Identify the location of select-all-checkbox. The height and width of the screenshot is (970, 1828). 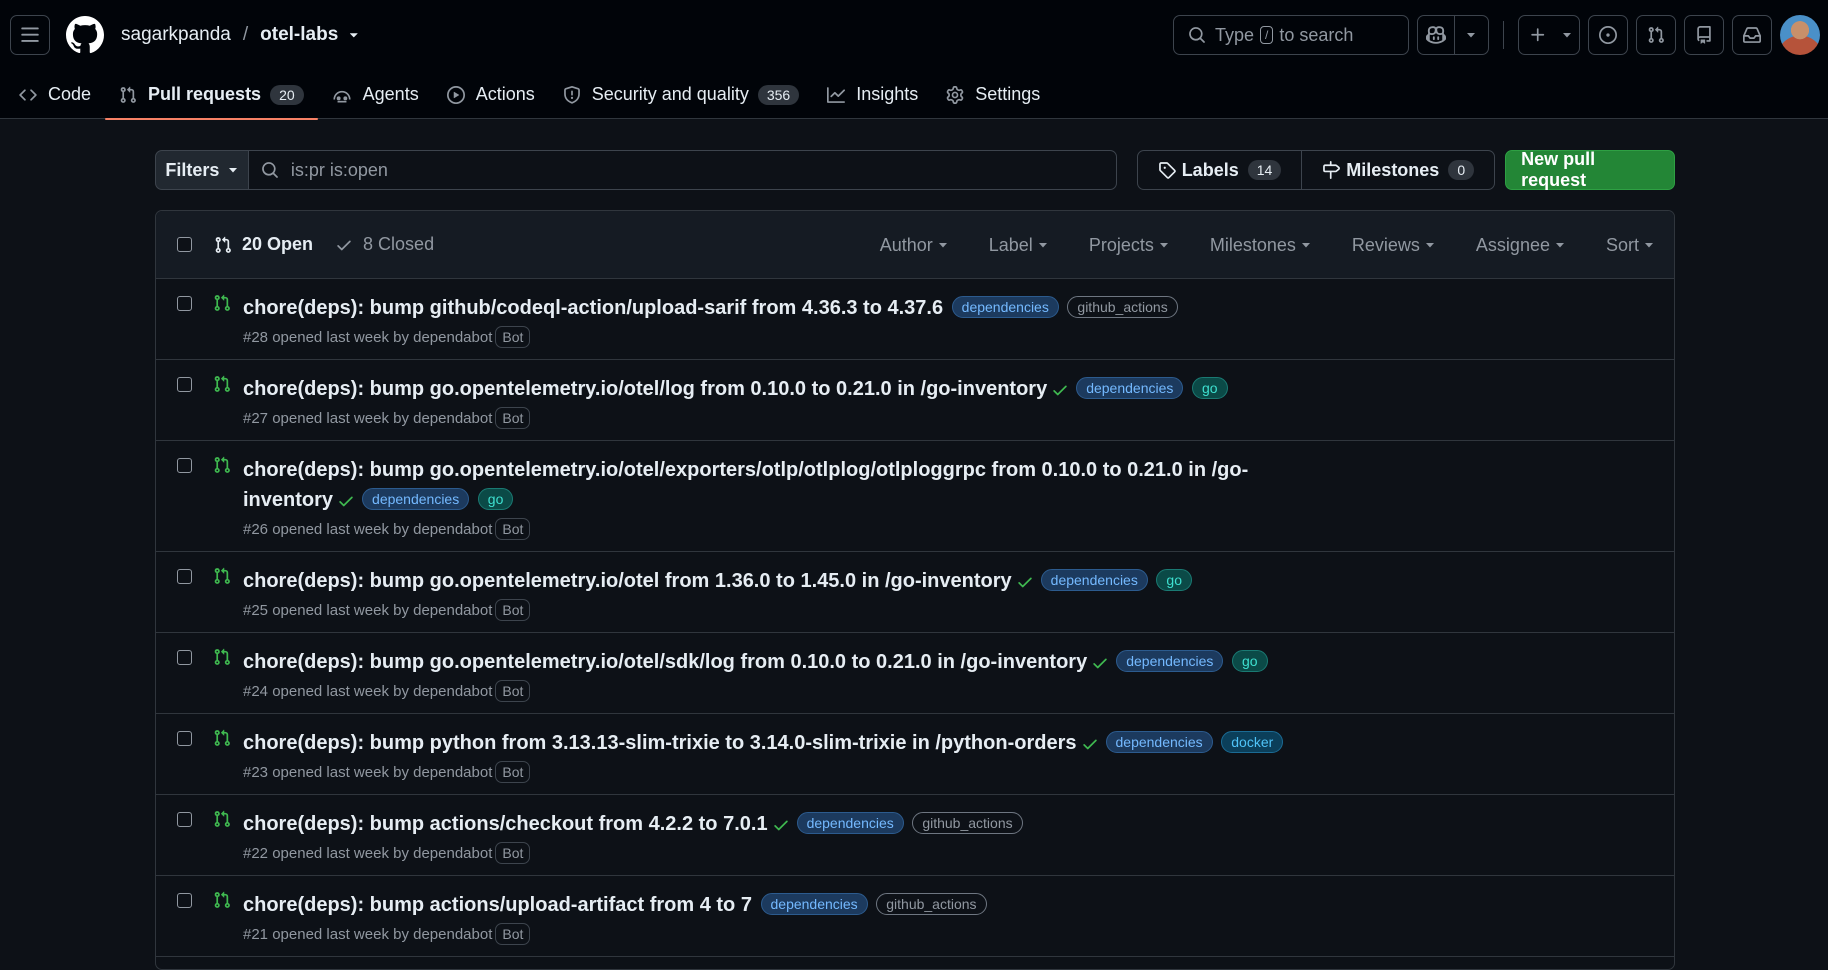
(184, 244).